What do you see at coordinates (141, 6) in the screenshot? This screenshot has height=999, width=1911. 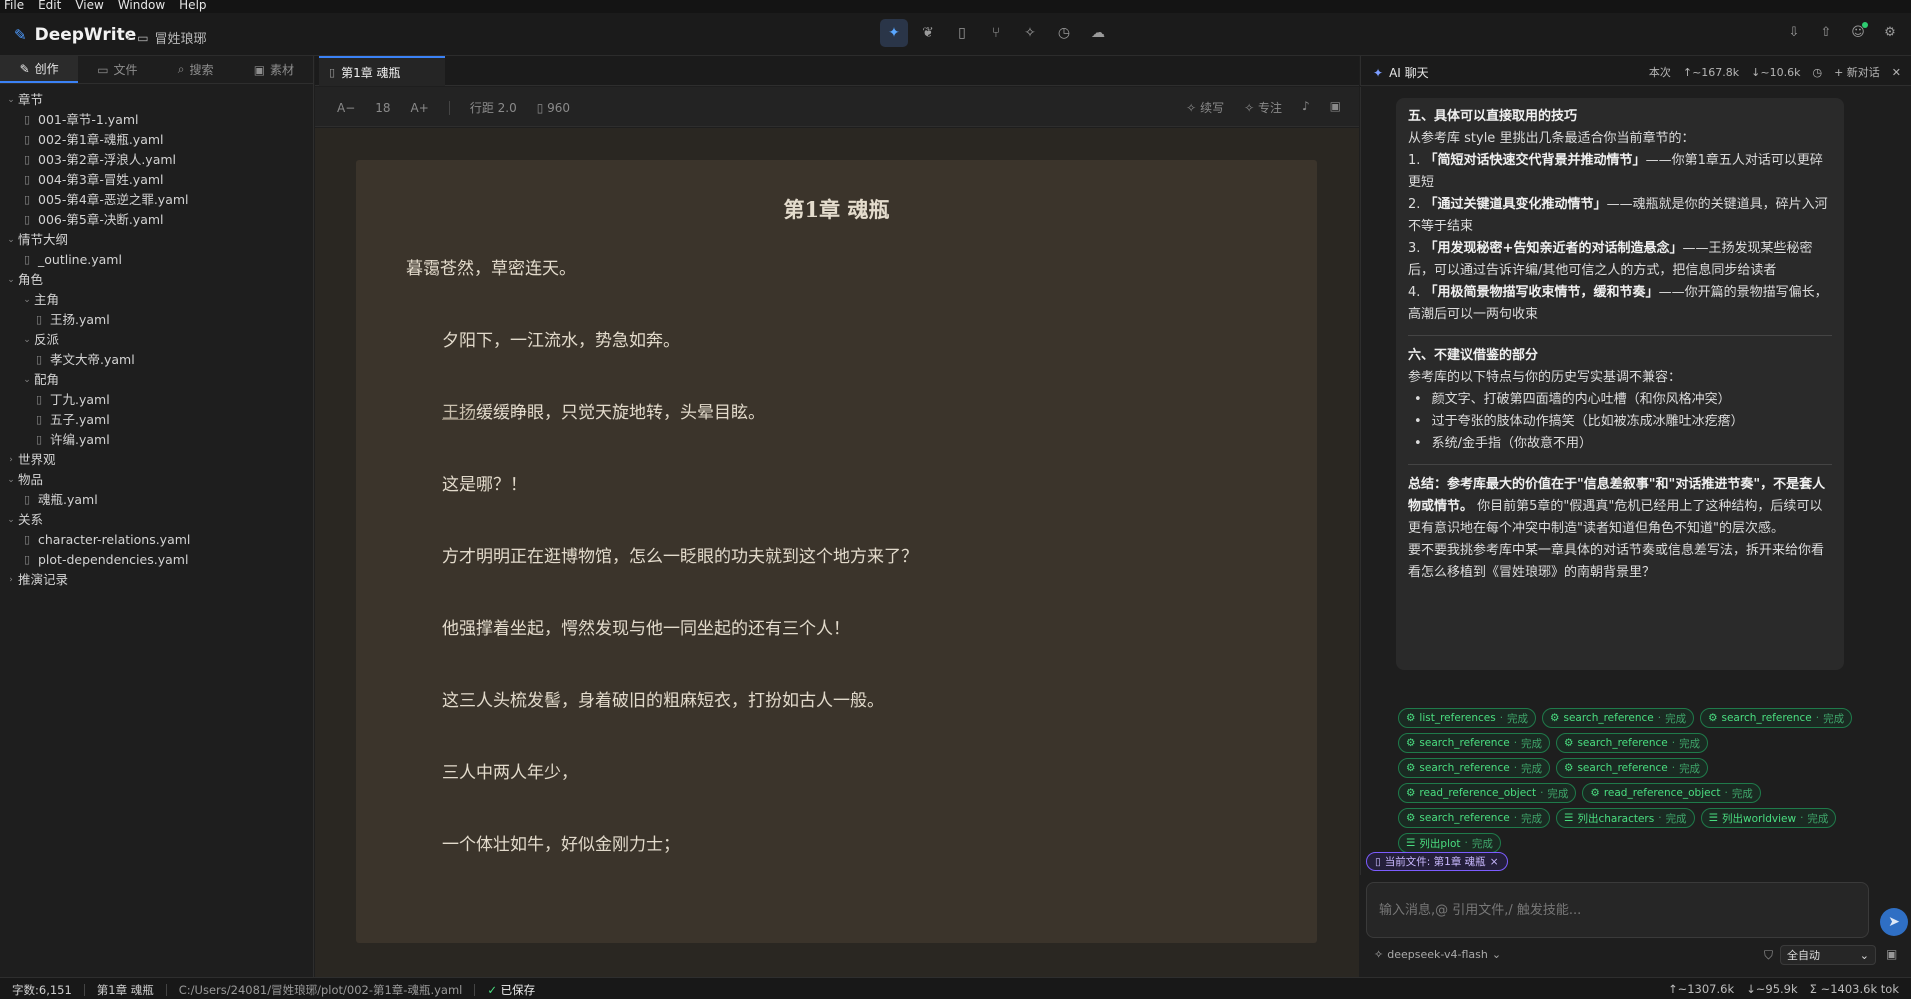 I see `menu-window: Window` at bounding box center [141, 6].